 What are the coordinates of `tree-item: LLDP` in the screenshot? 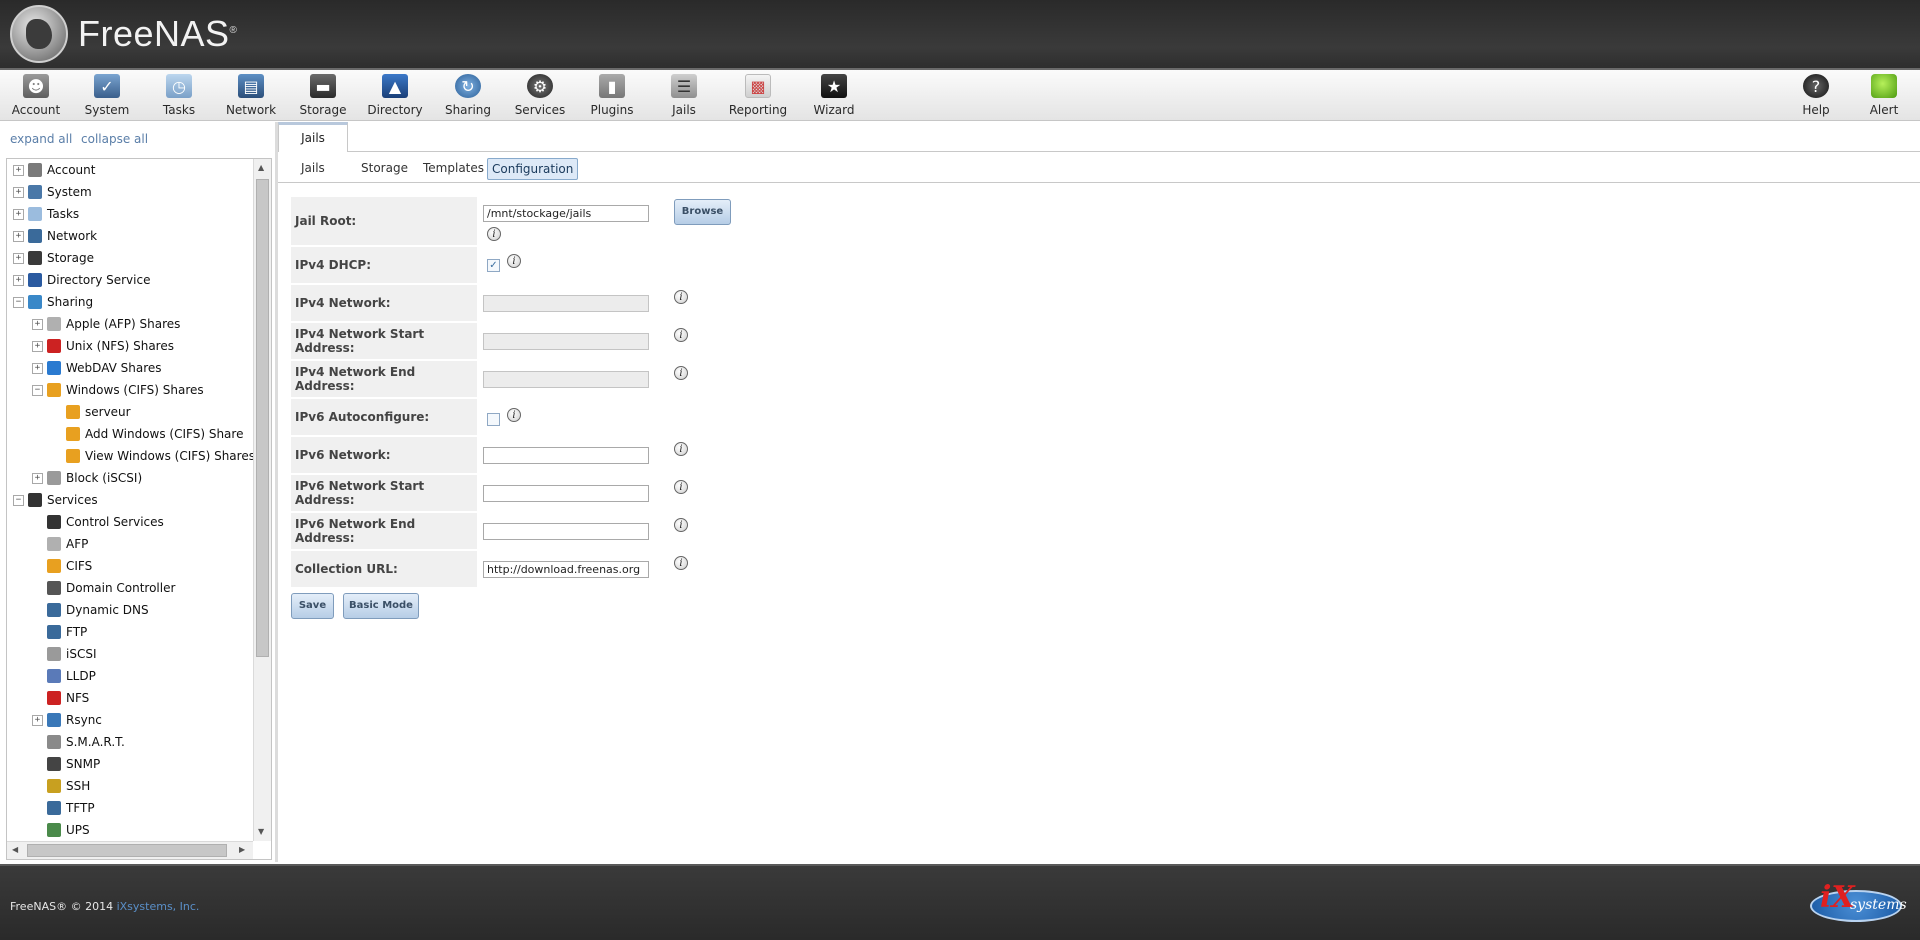 It's located at (64, 676).